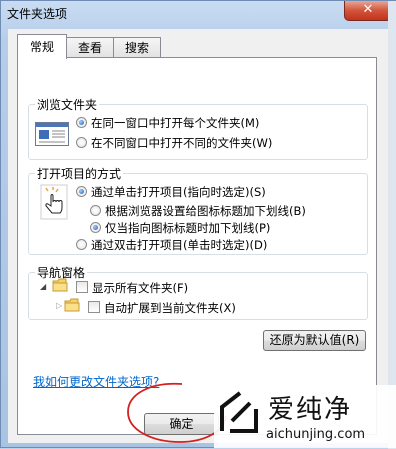 The image size is (396, 449). Describe the element at coordinates (81, 244) in the screenshot. I see `double-click-radio` at that location.